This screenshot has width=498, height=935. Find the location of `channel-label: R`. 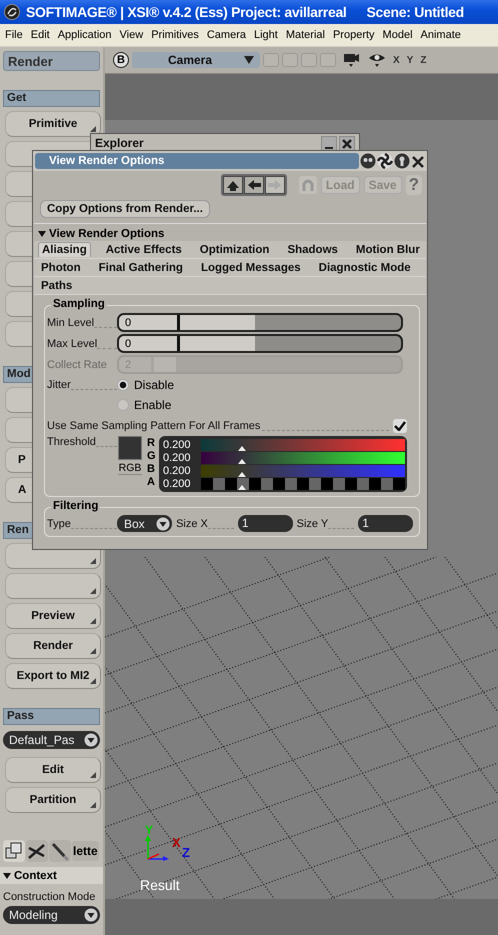

channel-label: R is located at coordinates (151, 443).